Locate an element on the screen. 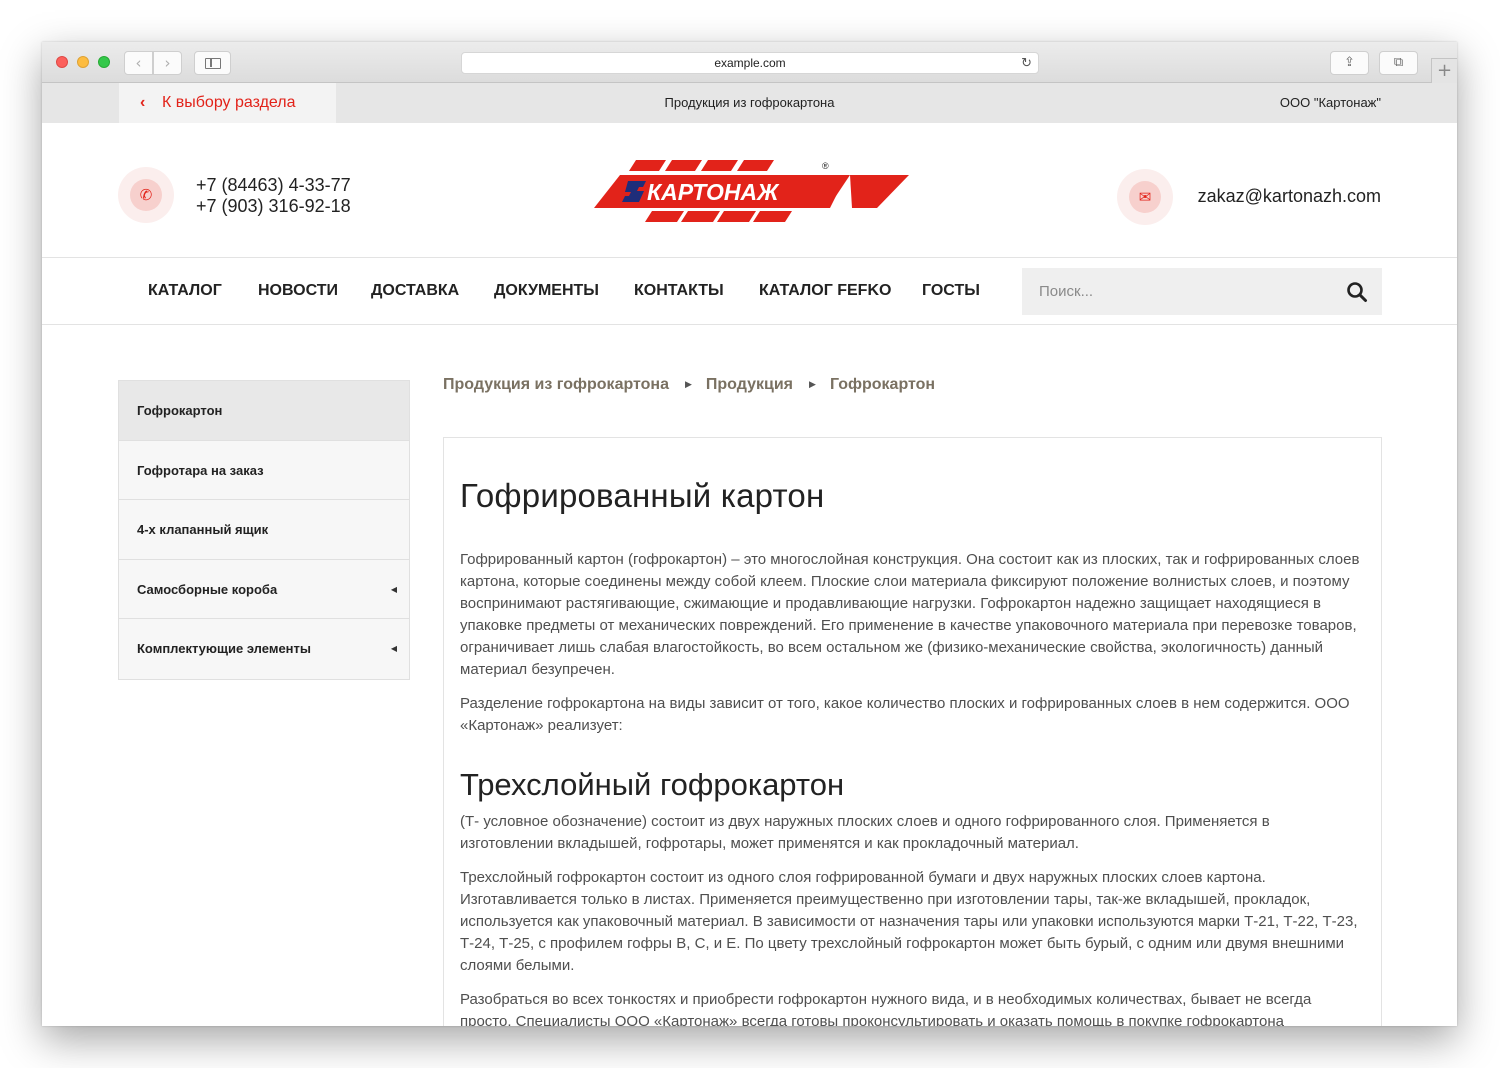 The image size is (1500, 1068). sidebar-icon is located at coordinates (213, 63).